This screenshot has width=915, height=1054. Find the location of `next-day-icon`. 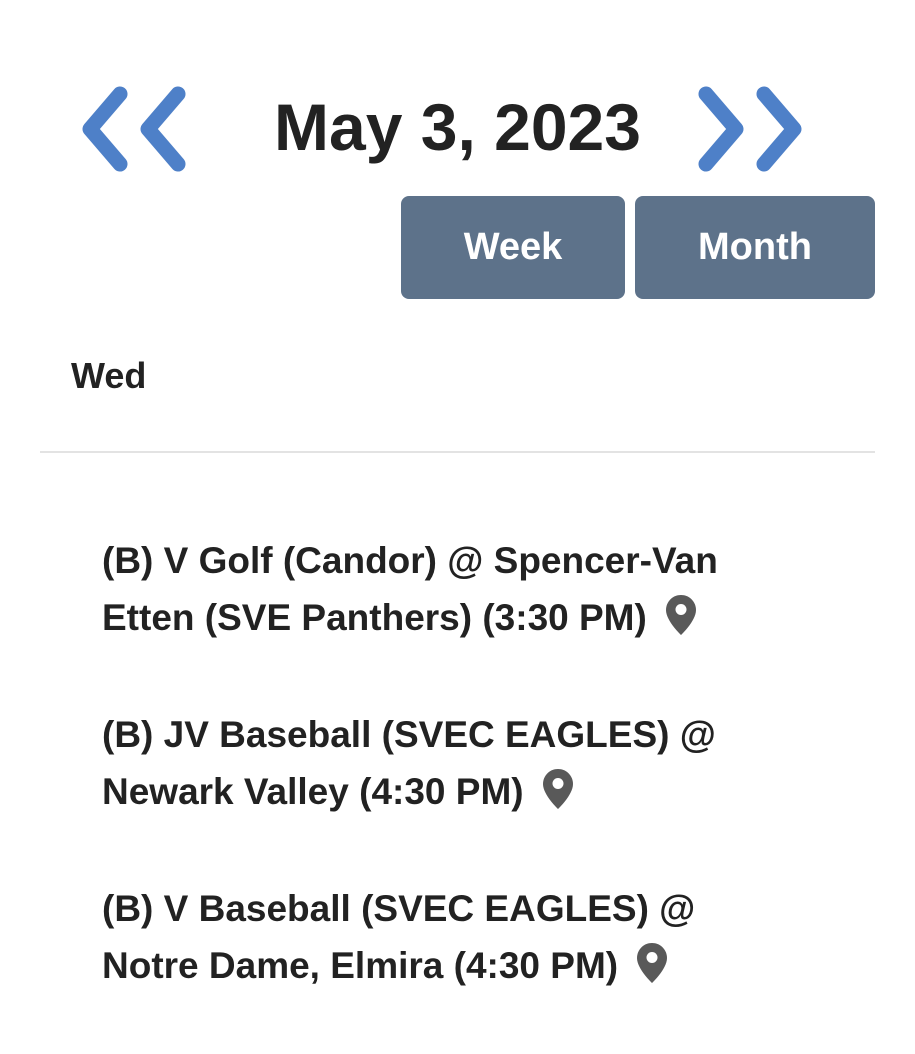

next-day-icon is located at coordinates (748, 129).